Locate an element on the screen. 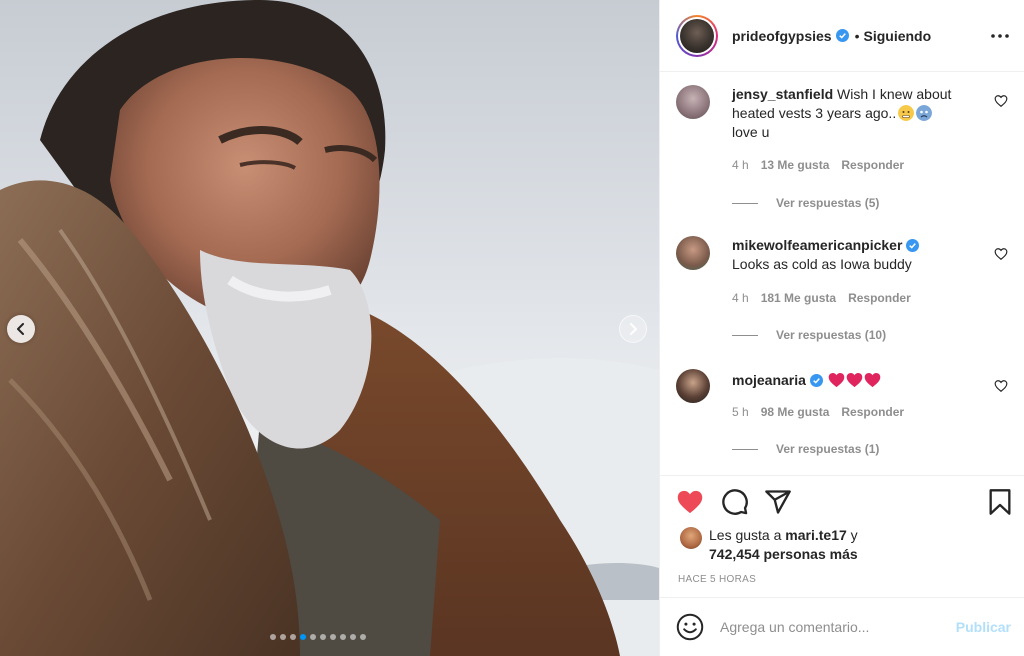 This screenshot has height=656, width=1024. comment-time: 5 h is located at coordinates (740, 412).